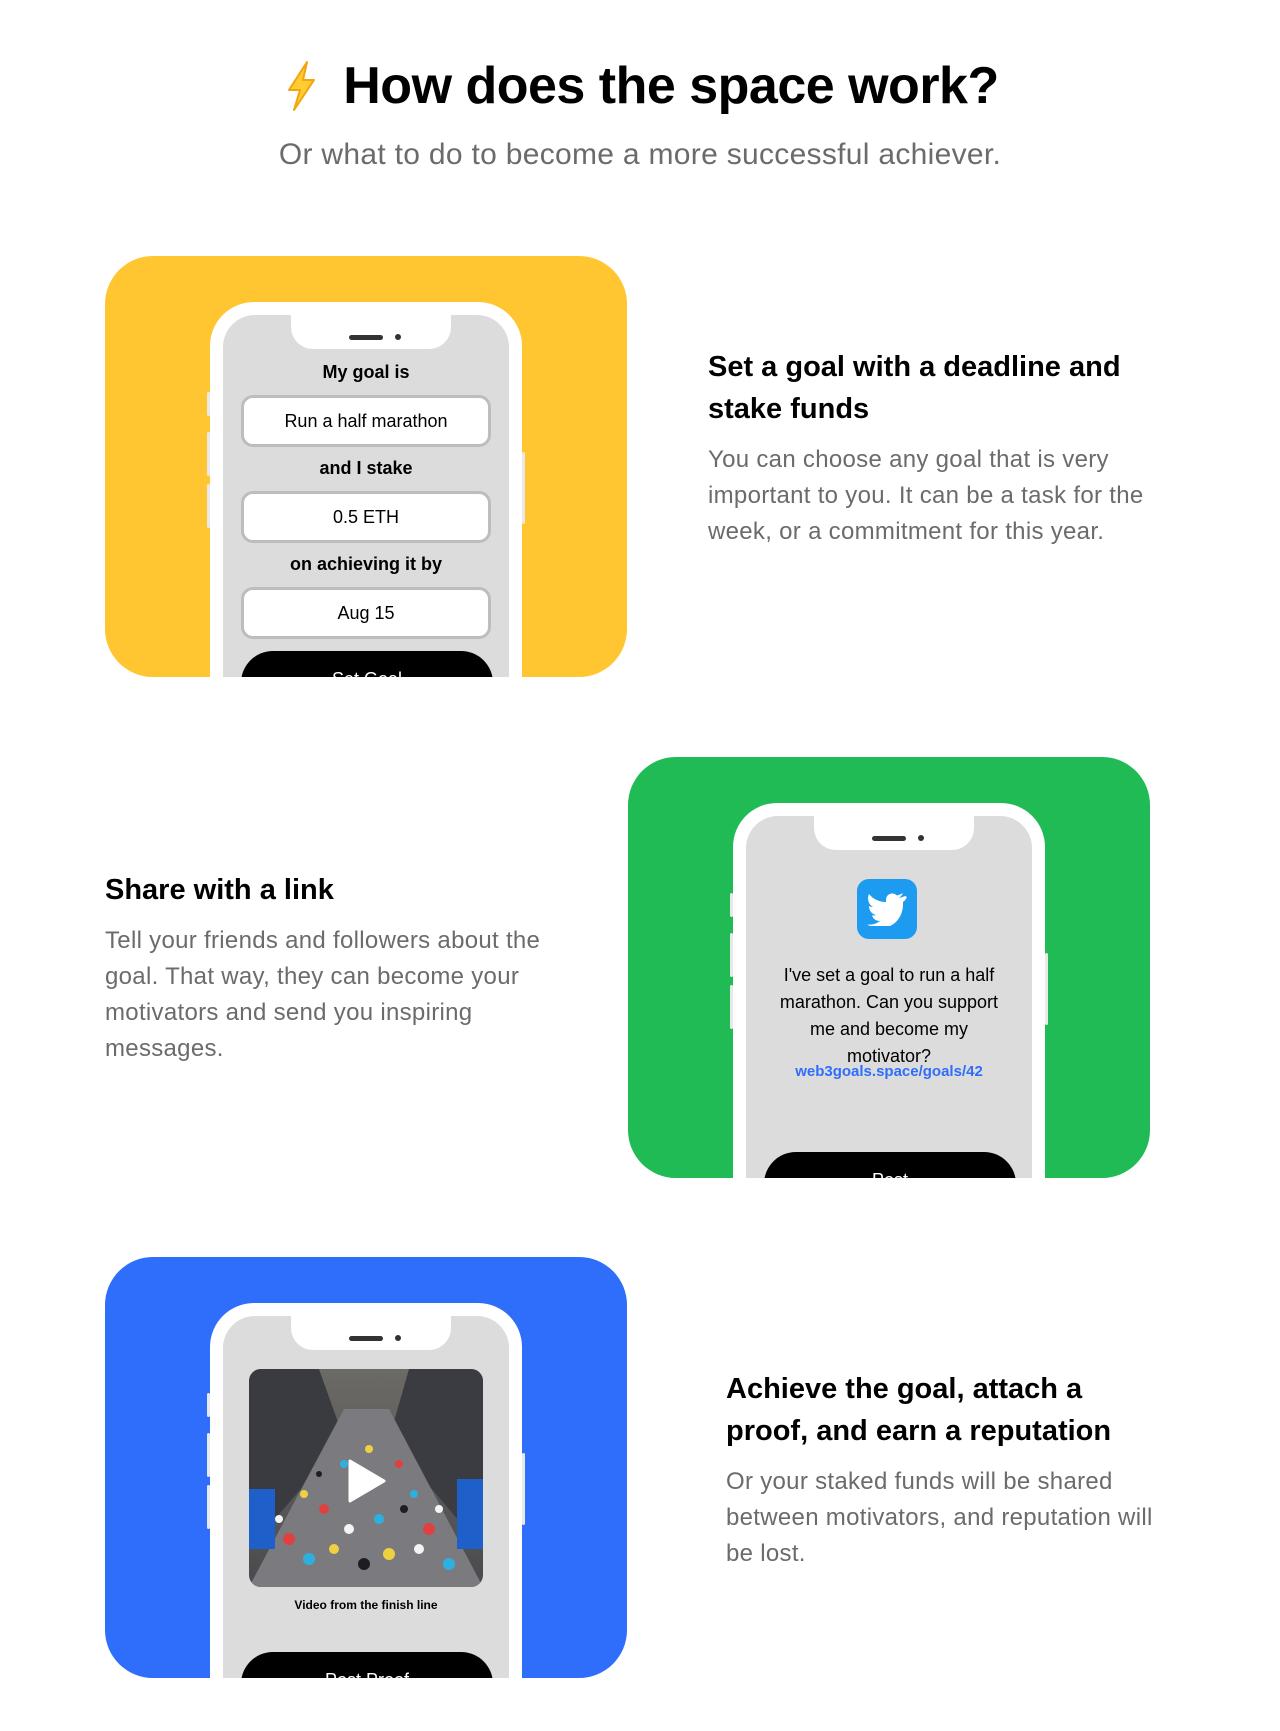 The height and width of the screenshot is (1731, 1280). I want to click on lightning-bolt-icon, so click(302, 86).